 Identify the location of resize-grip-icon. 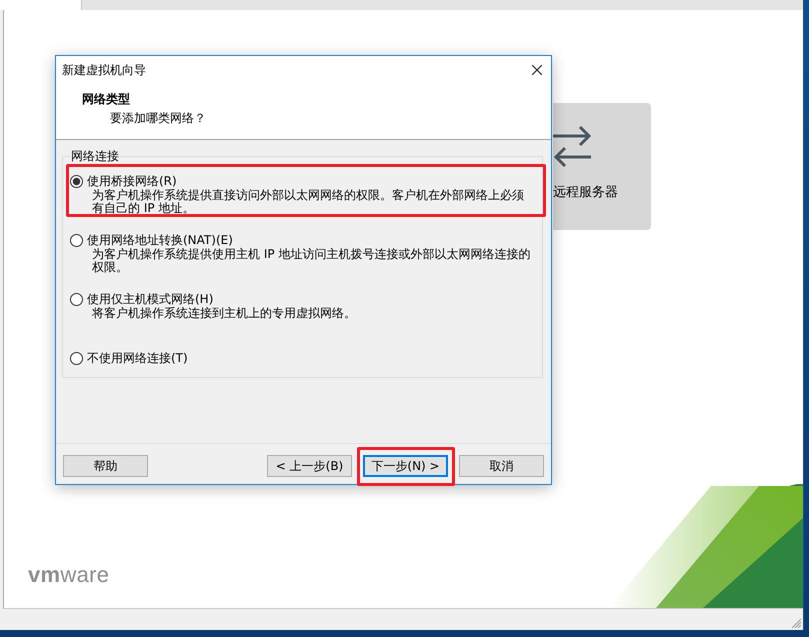
(796, 623).